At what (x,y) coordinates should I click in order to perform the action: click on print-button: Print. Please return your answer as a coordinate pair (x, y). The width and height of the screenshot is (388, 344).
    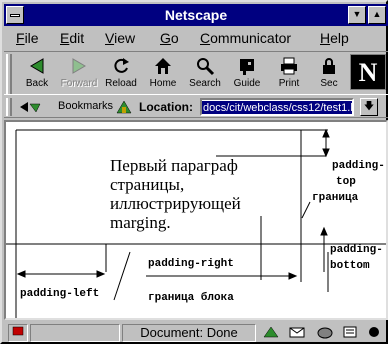
    Looking at the image, I should click on (289, 74).